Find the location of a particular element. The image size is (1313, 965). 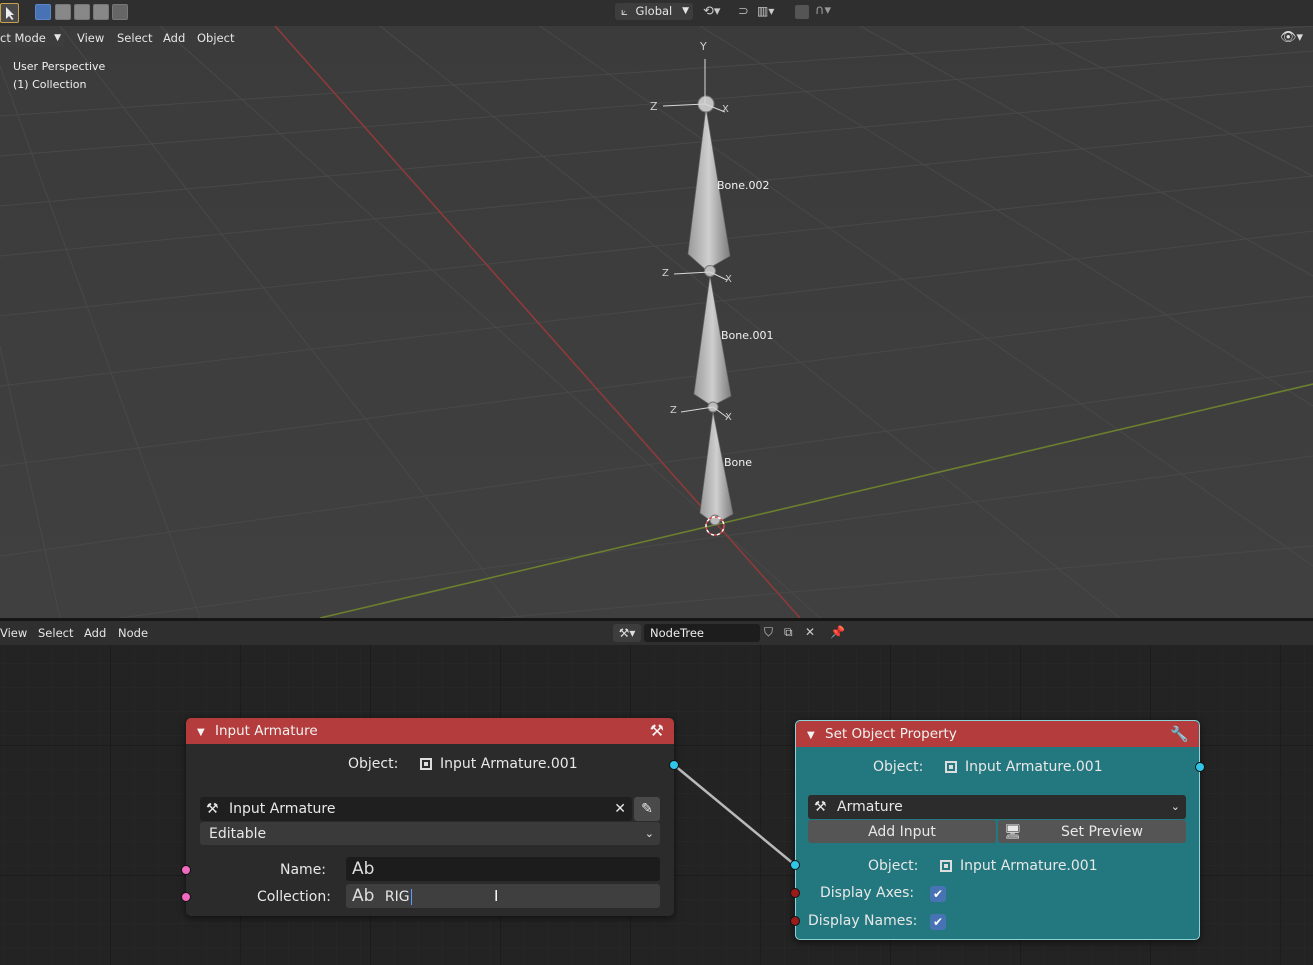

viewport-perspective-label: User Perspective is located at coordinates (59, 66).